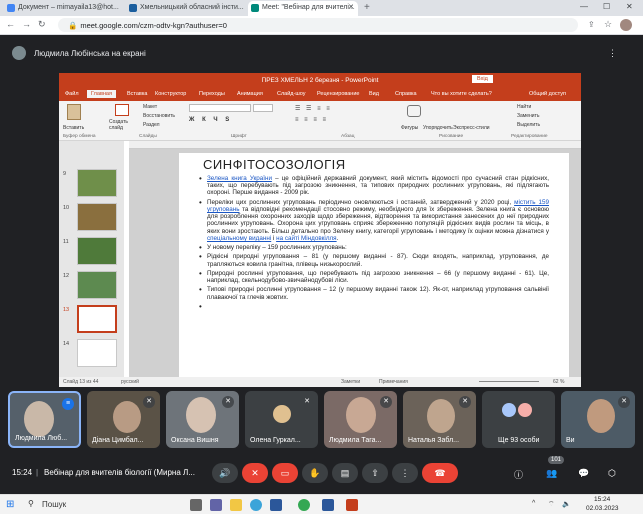 The width and height of the screenshot is (643, 514). What do you see at coordinates (602, 499) in the screenshot?
I see `clock-time: 15:24` at bounding box center [602, 499].